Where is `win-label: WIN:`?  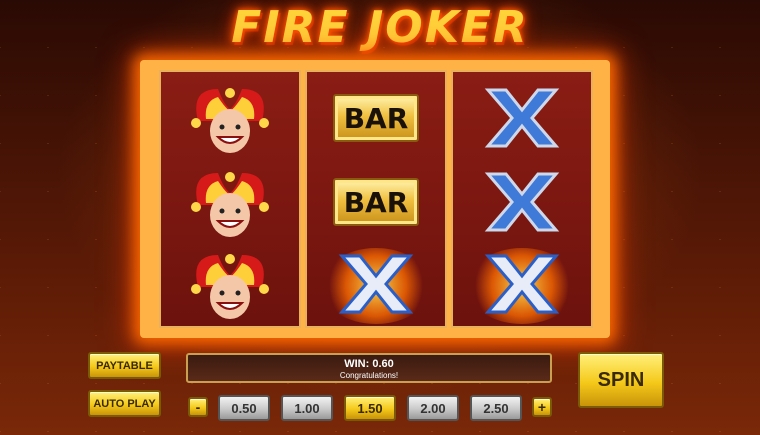
win-label: WIN: is located at coordinates (357, 364).